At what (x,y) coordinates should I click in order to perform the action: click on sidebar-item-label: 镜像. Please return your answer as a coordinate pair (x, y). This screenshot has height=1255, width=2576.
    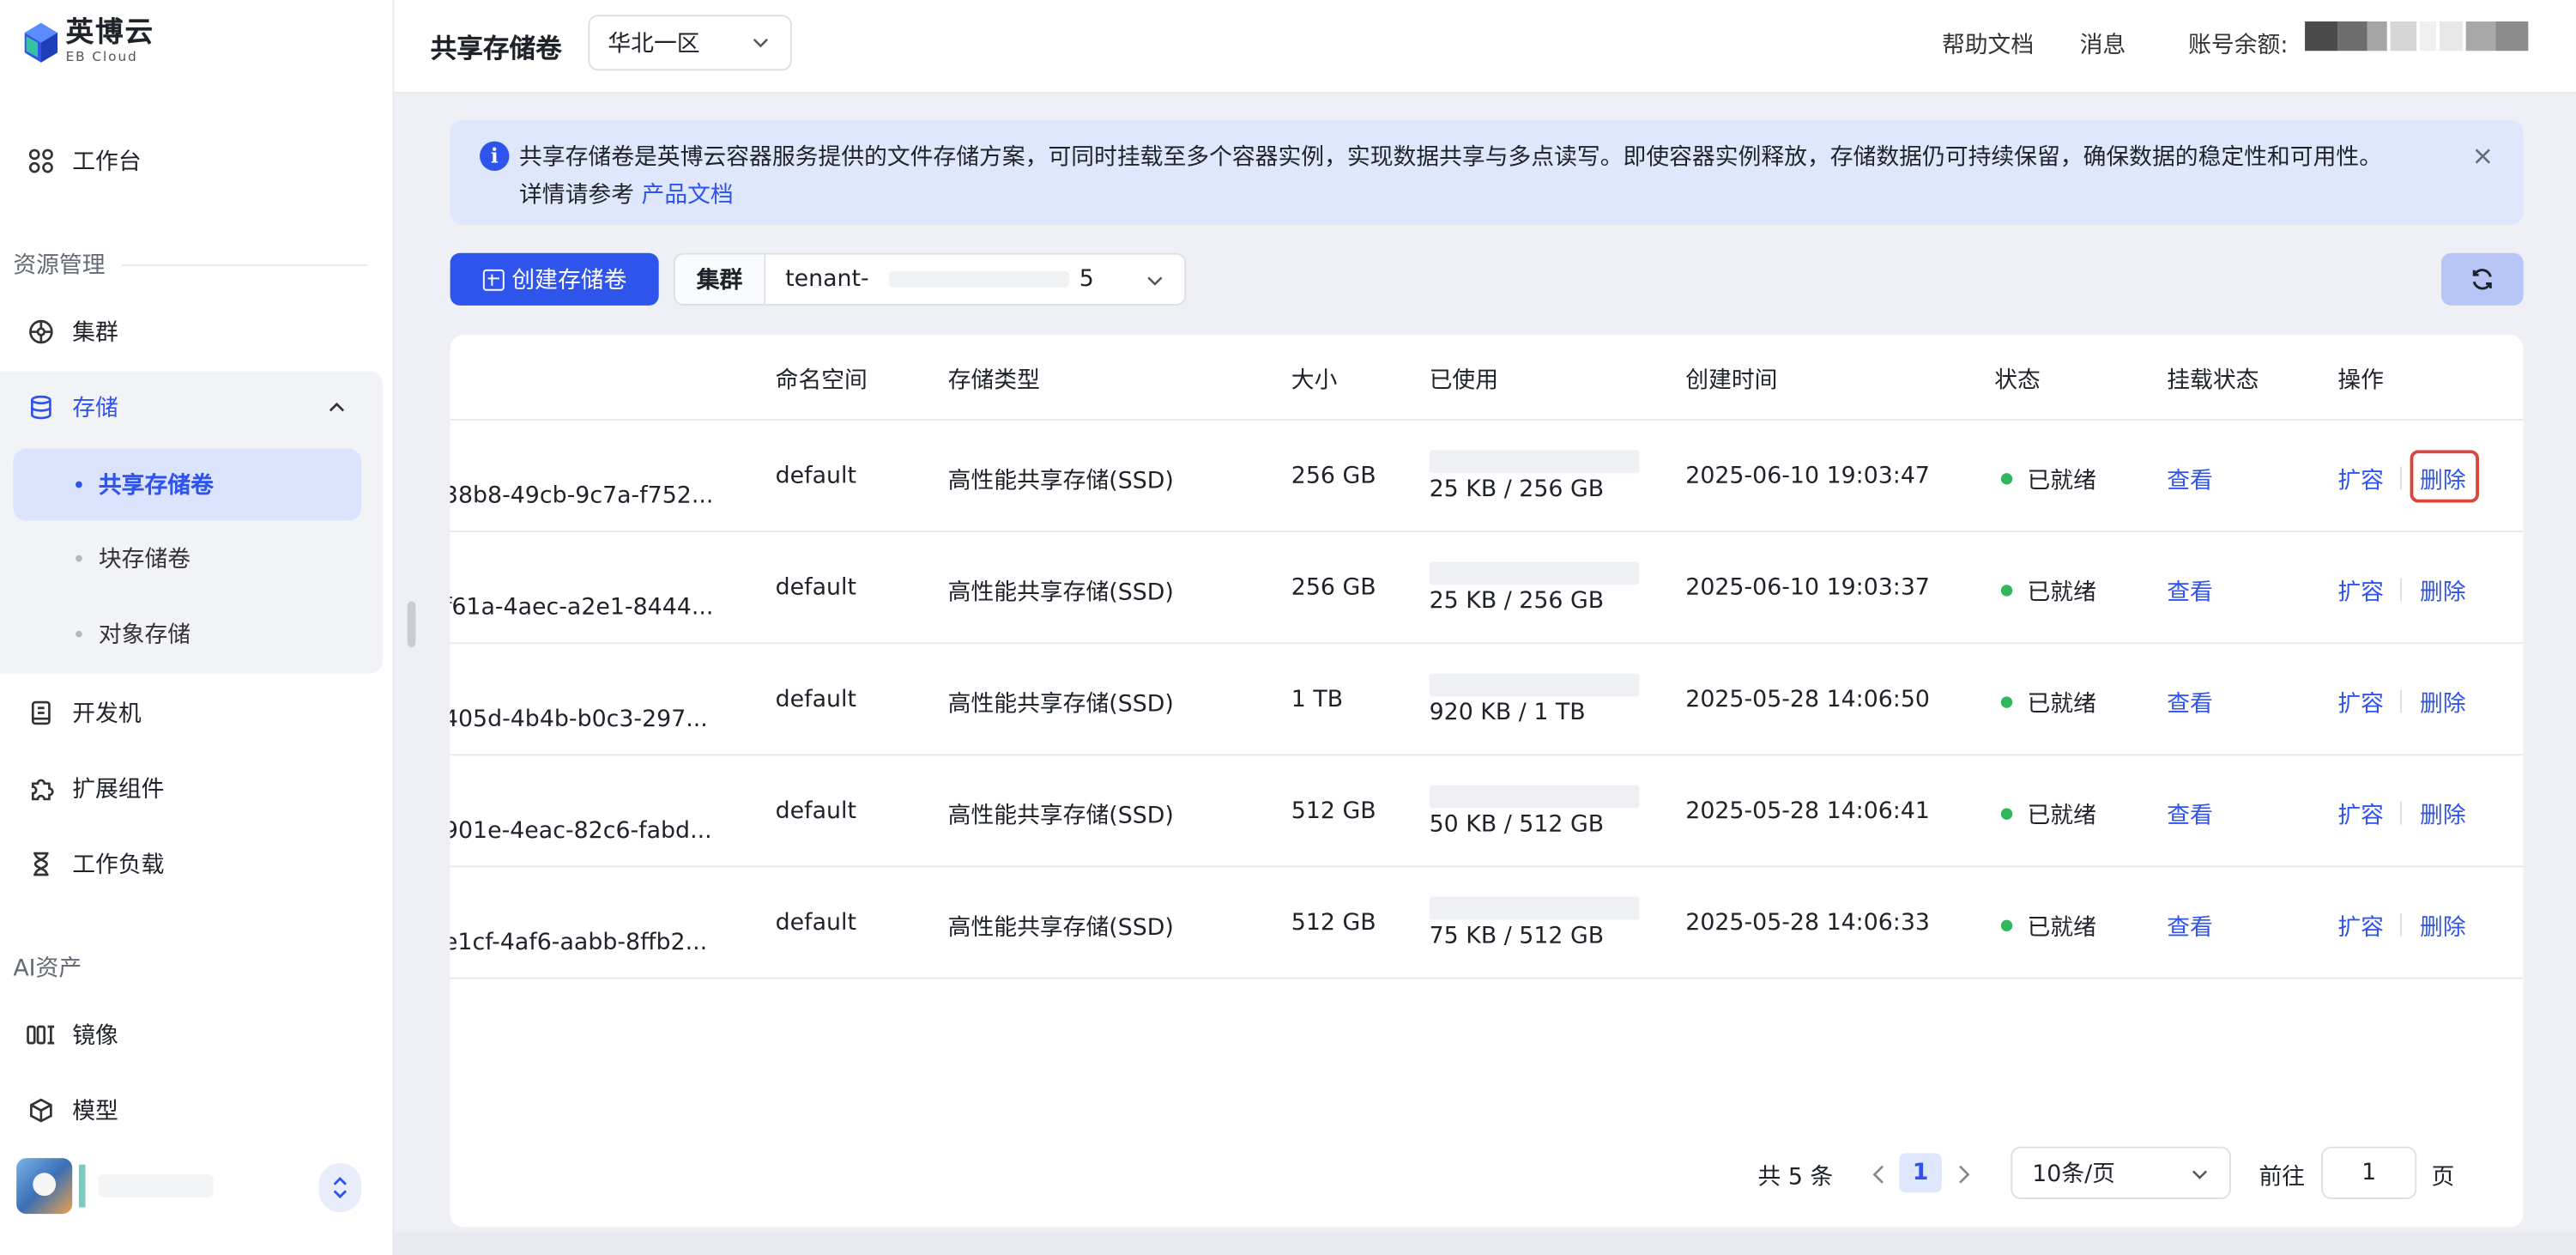
    Looking at the image, I should click on (95, 1036).